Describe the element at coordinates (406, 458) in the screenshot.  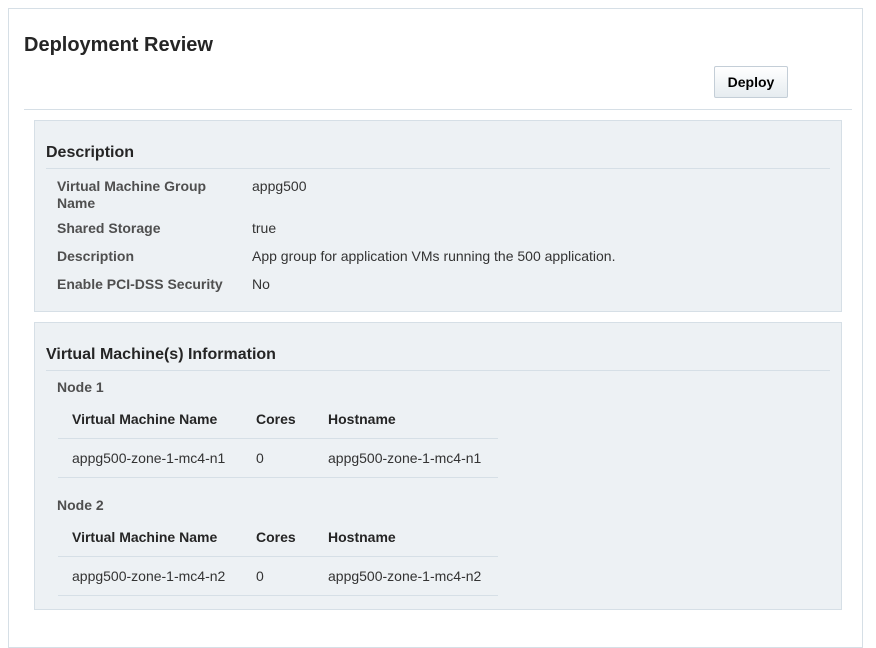
I see `cell-hostname: appg500-zone-1-mc4-n1` at that location.